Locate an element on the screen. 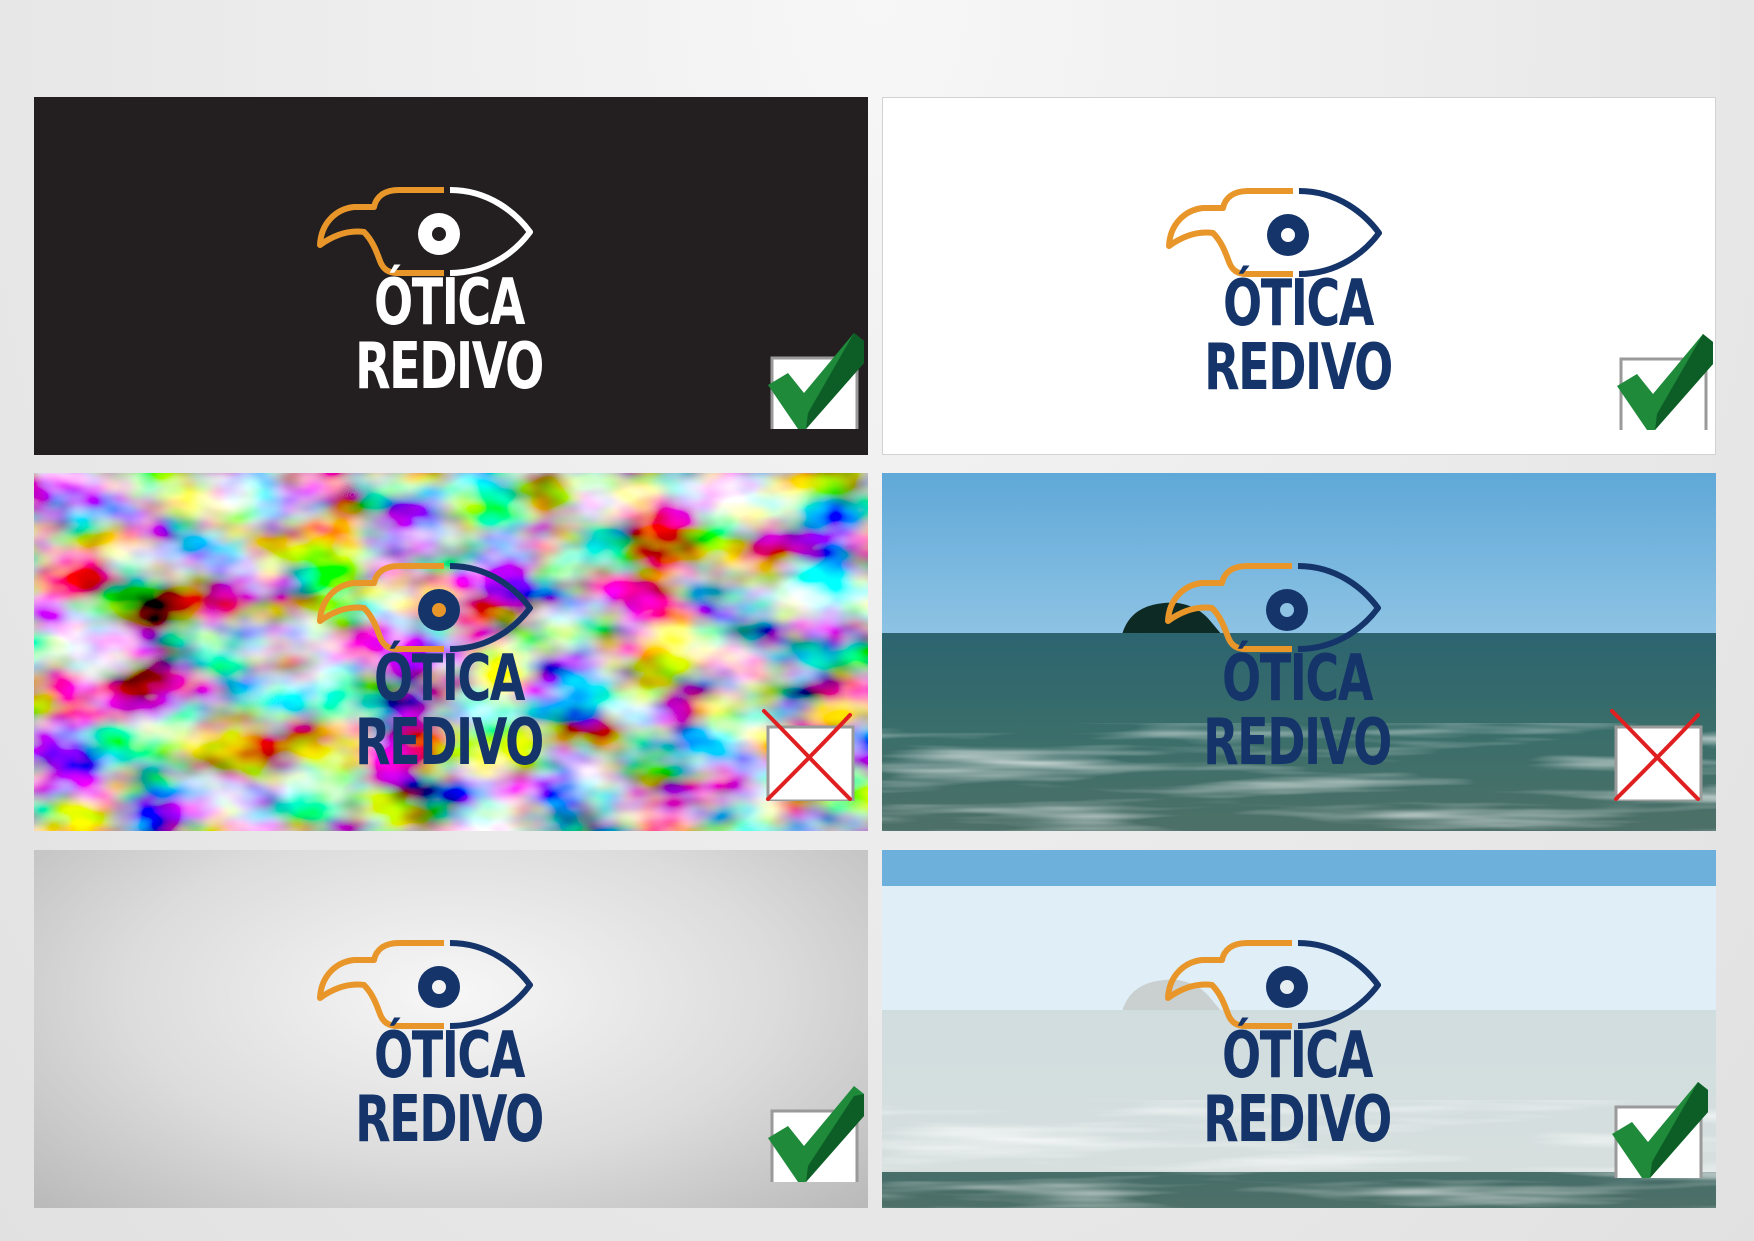 Image resolution: width=1754 pixels, height=1241 pixels. logo-panel-faded-sea-photo: ÓTICA REDIVO is located at coordinates (1299, 1029).